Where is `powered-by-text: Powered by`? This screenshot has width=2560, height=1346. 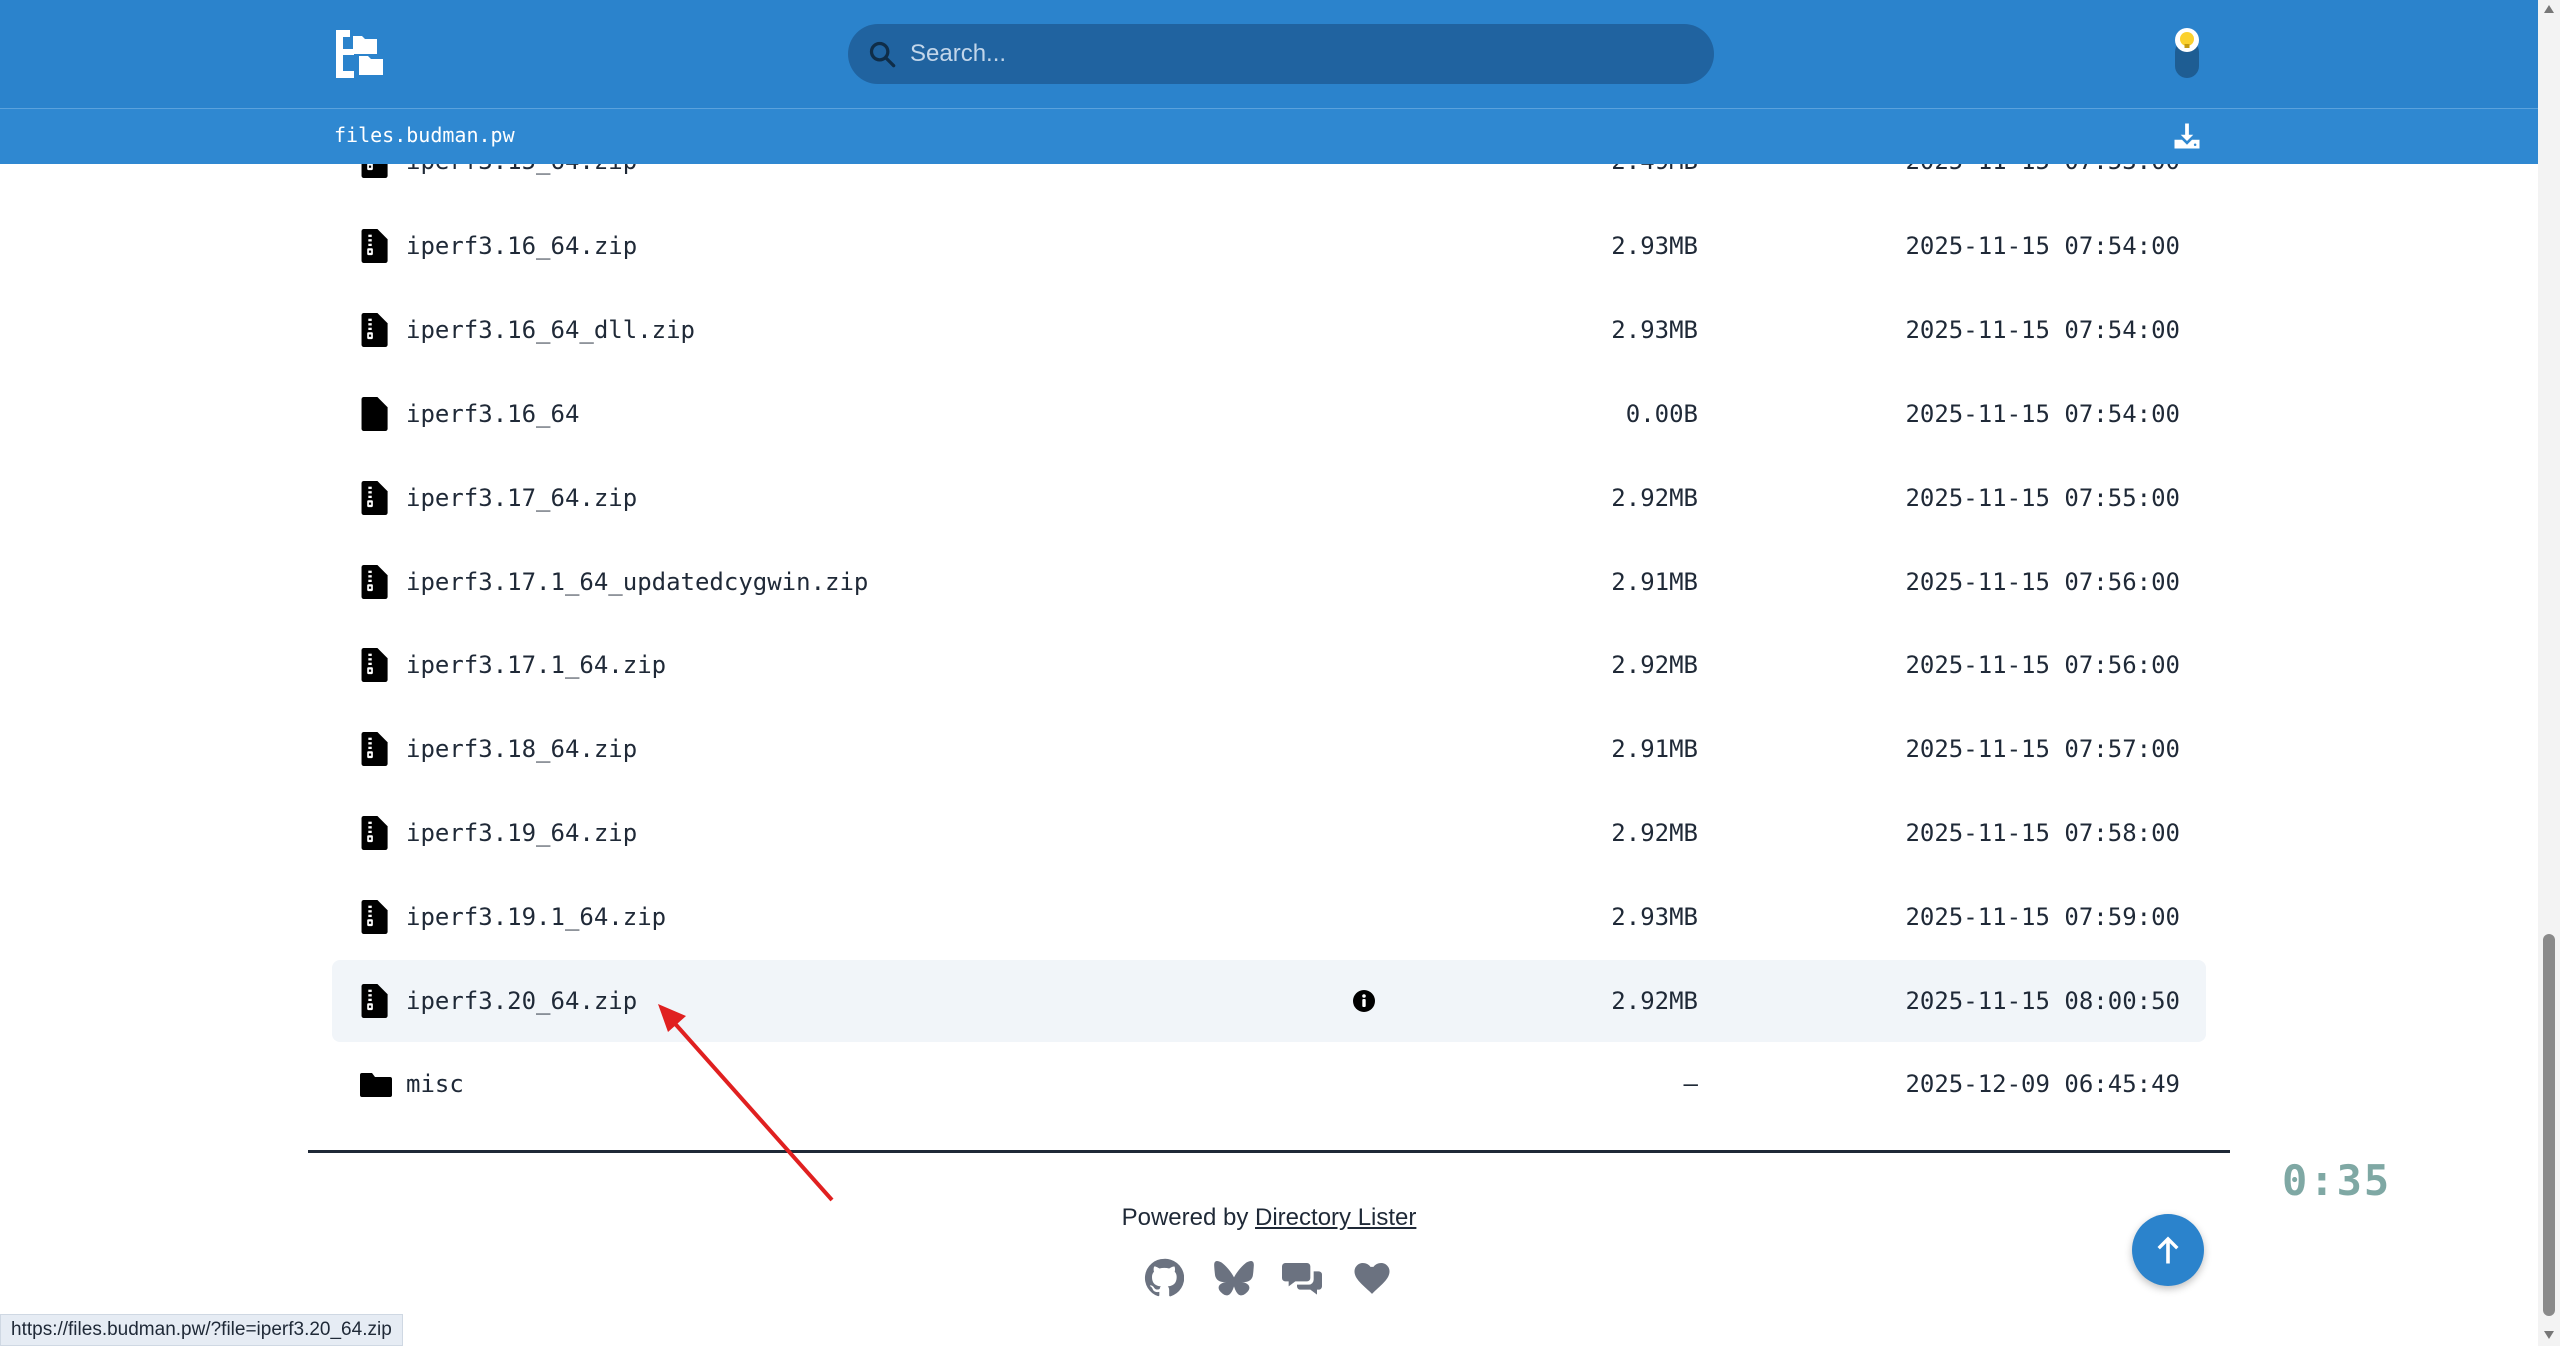 powered-by-text: Powered by is located at coordinates (1188, 1217).